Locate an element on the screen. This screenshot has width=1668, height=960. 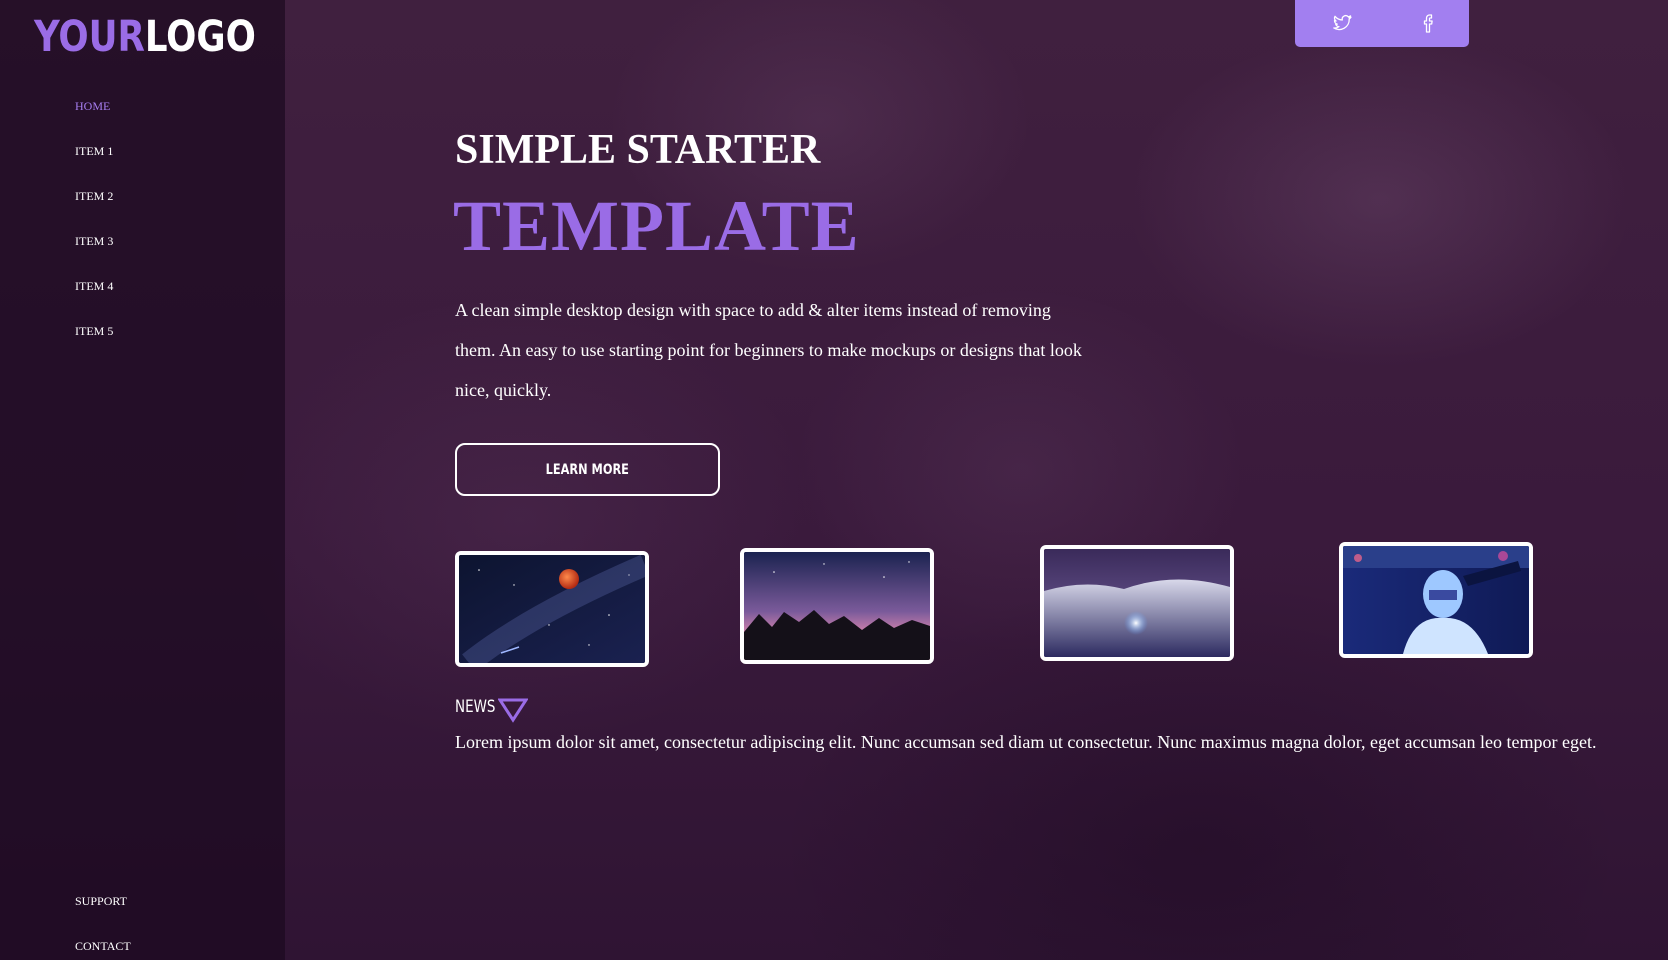
sidebar-item-3: ITEM 3 is located at coordinates (94, 254).